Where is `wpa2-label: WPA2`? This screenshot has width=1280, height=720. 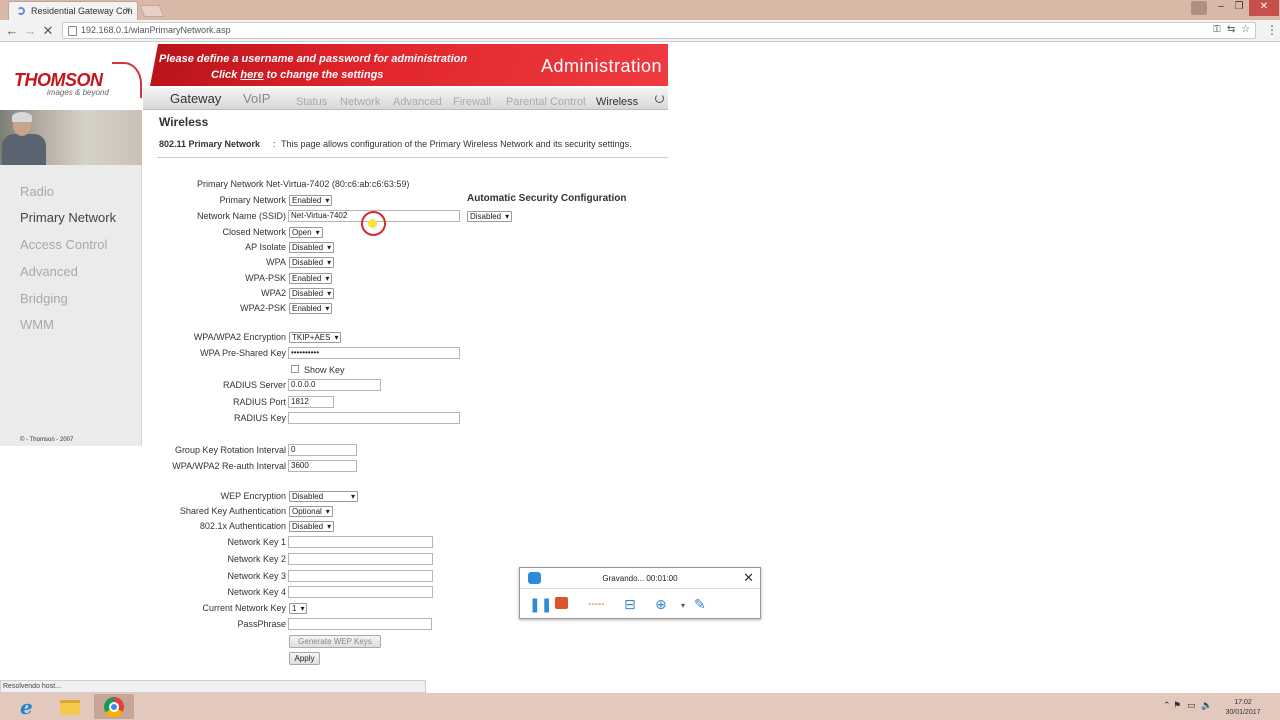 wpa2-label: WPA2 is located at coordinates (273, 293).